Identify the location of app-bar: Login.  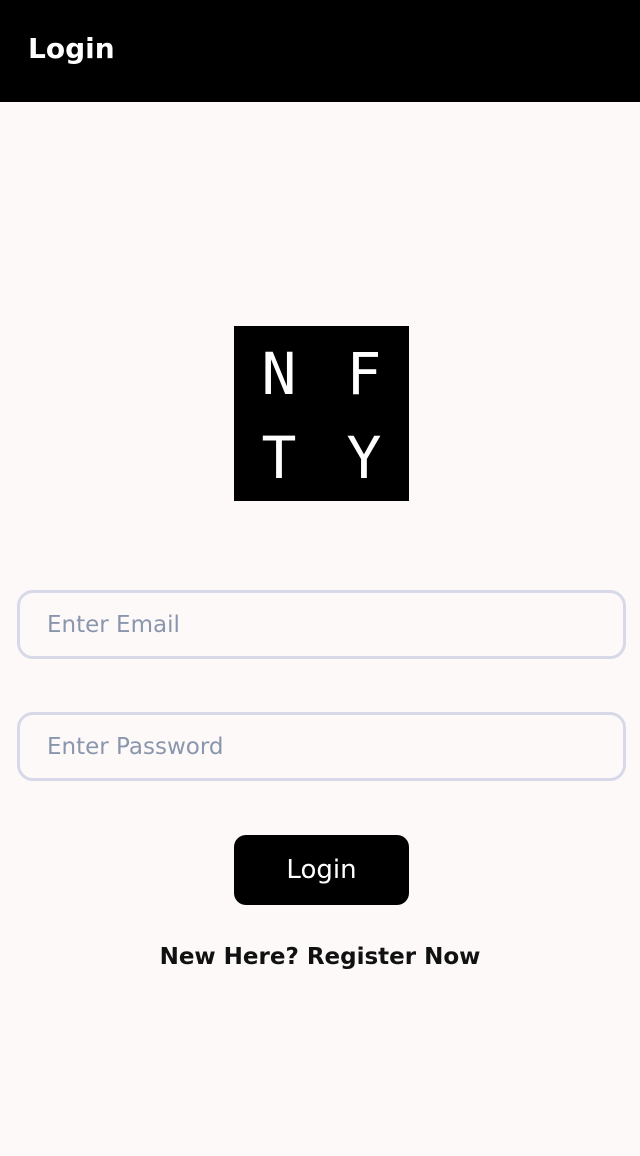
(320, 51).